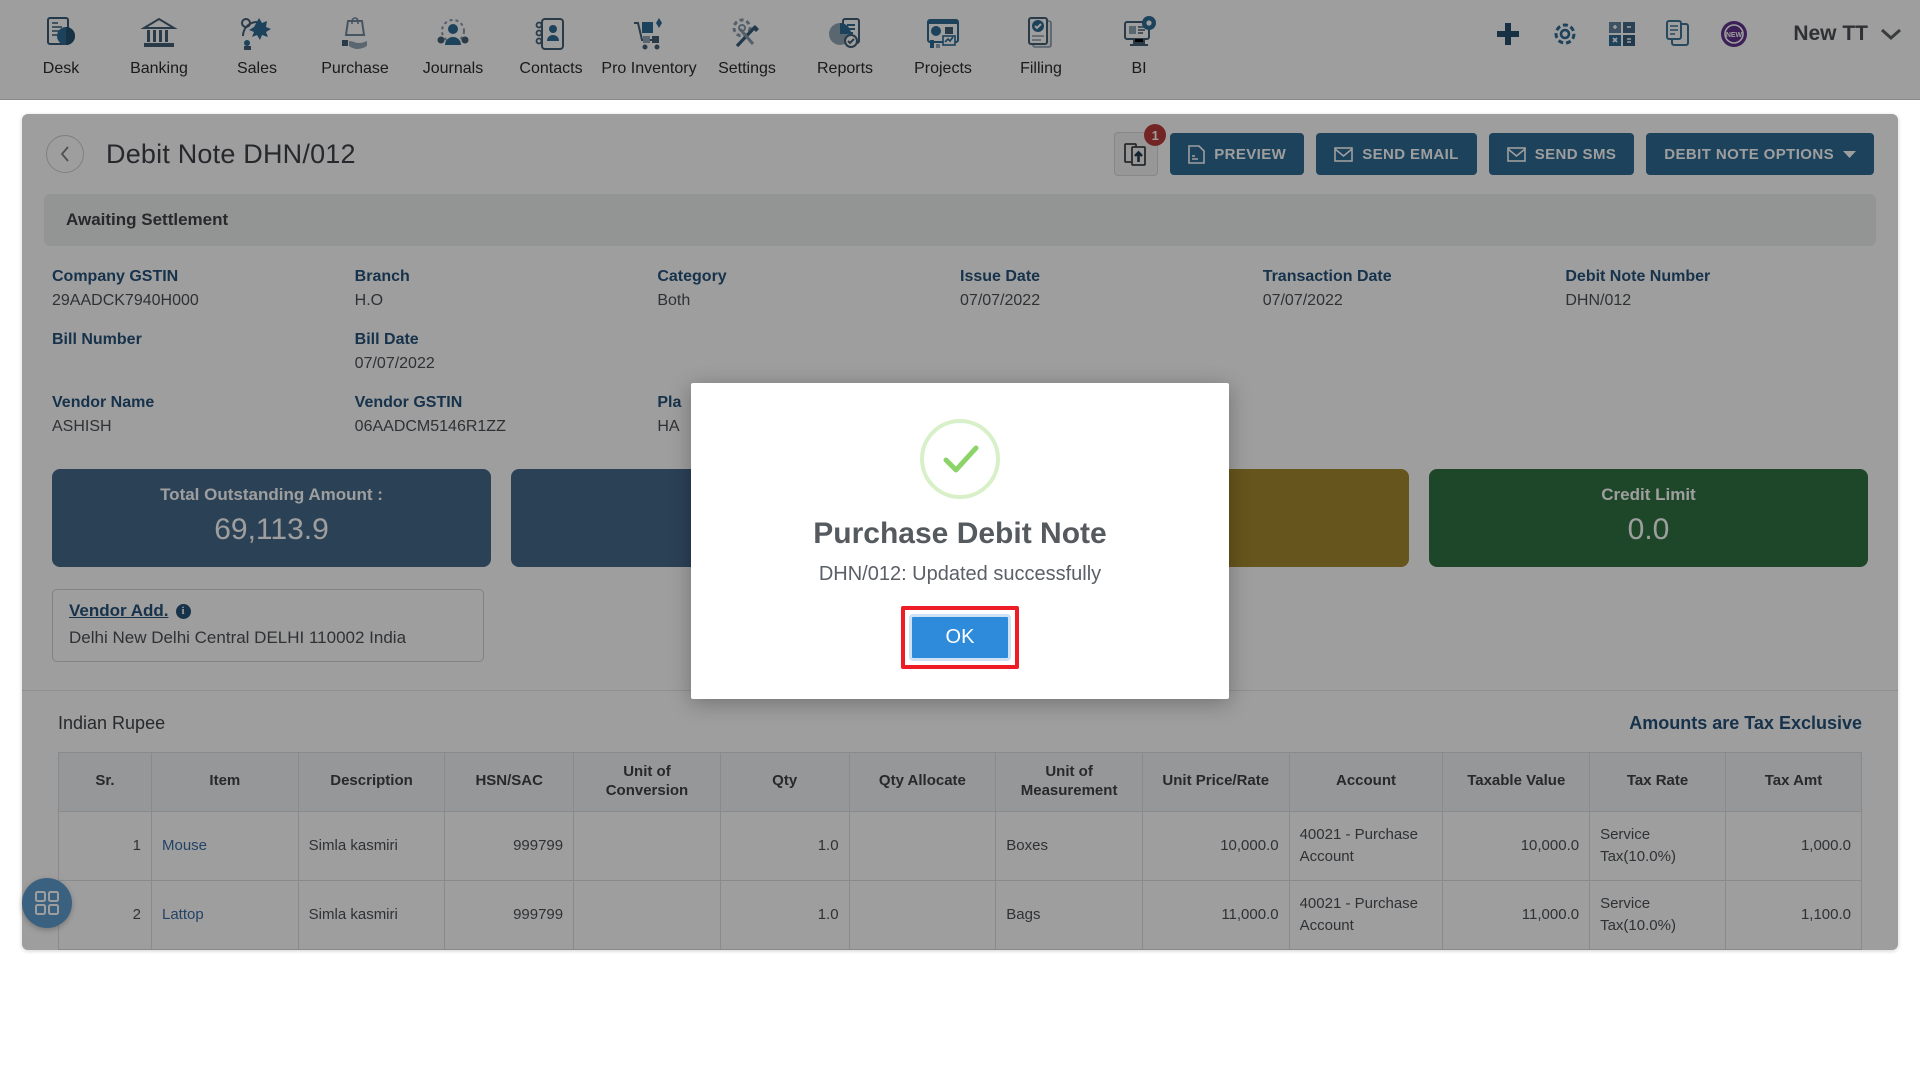 The image size is (1920, 1080). I want to click on ok-button-highlight: OK, so click(960, 637).